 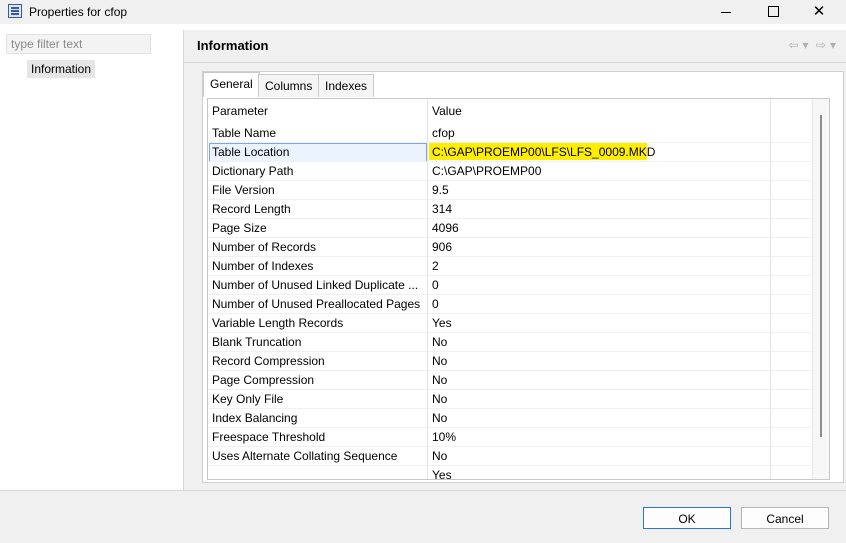 I want to click on table-row: Key Only File No, so click(x=510, y=399).